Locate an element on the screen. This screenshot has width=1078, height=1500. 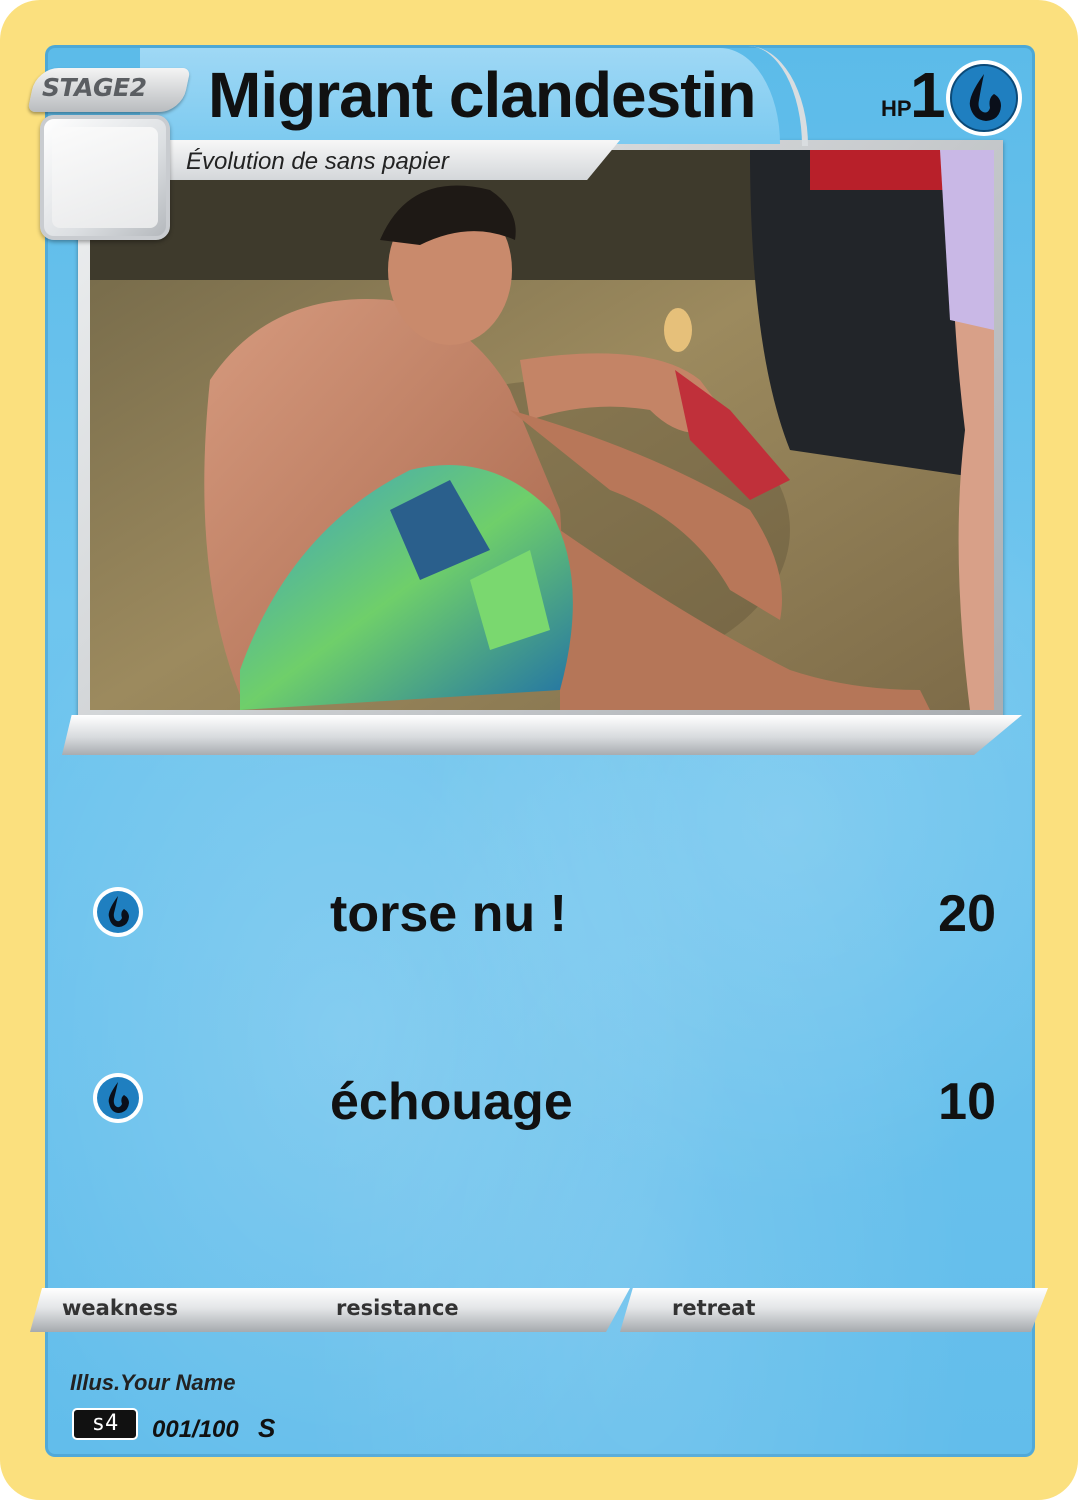
illustrator-credit: Illus.Your Name is located at coordinates (153, 1382).